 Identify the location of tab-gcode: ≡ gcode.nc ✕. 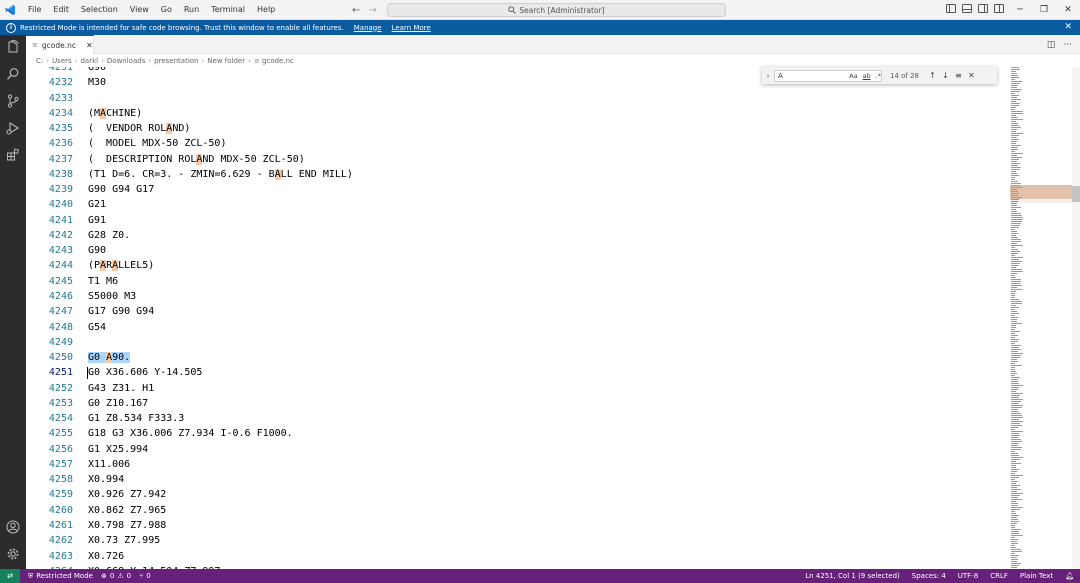
(60, 44).